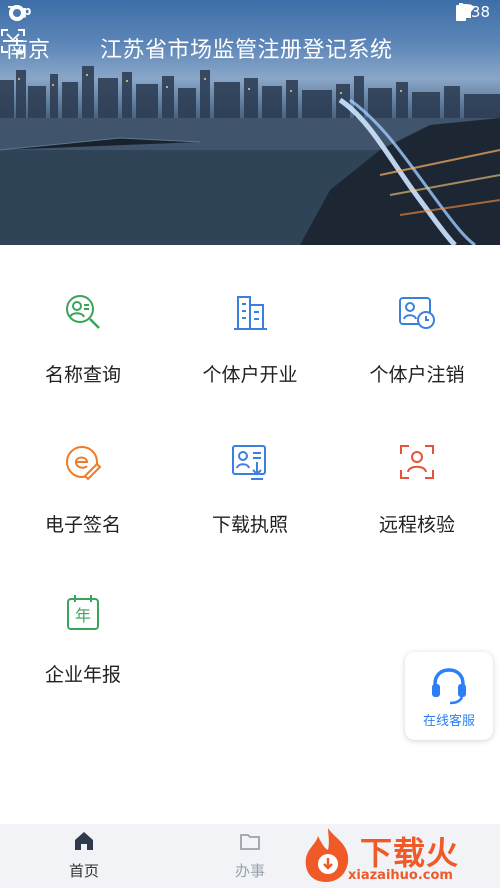  I want to click on headset-icon, so click(449, 686).